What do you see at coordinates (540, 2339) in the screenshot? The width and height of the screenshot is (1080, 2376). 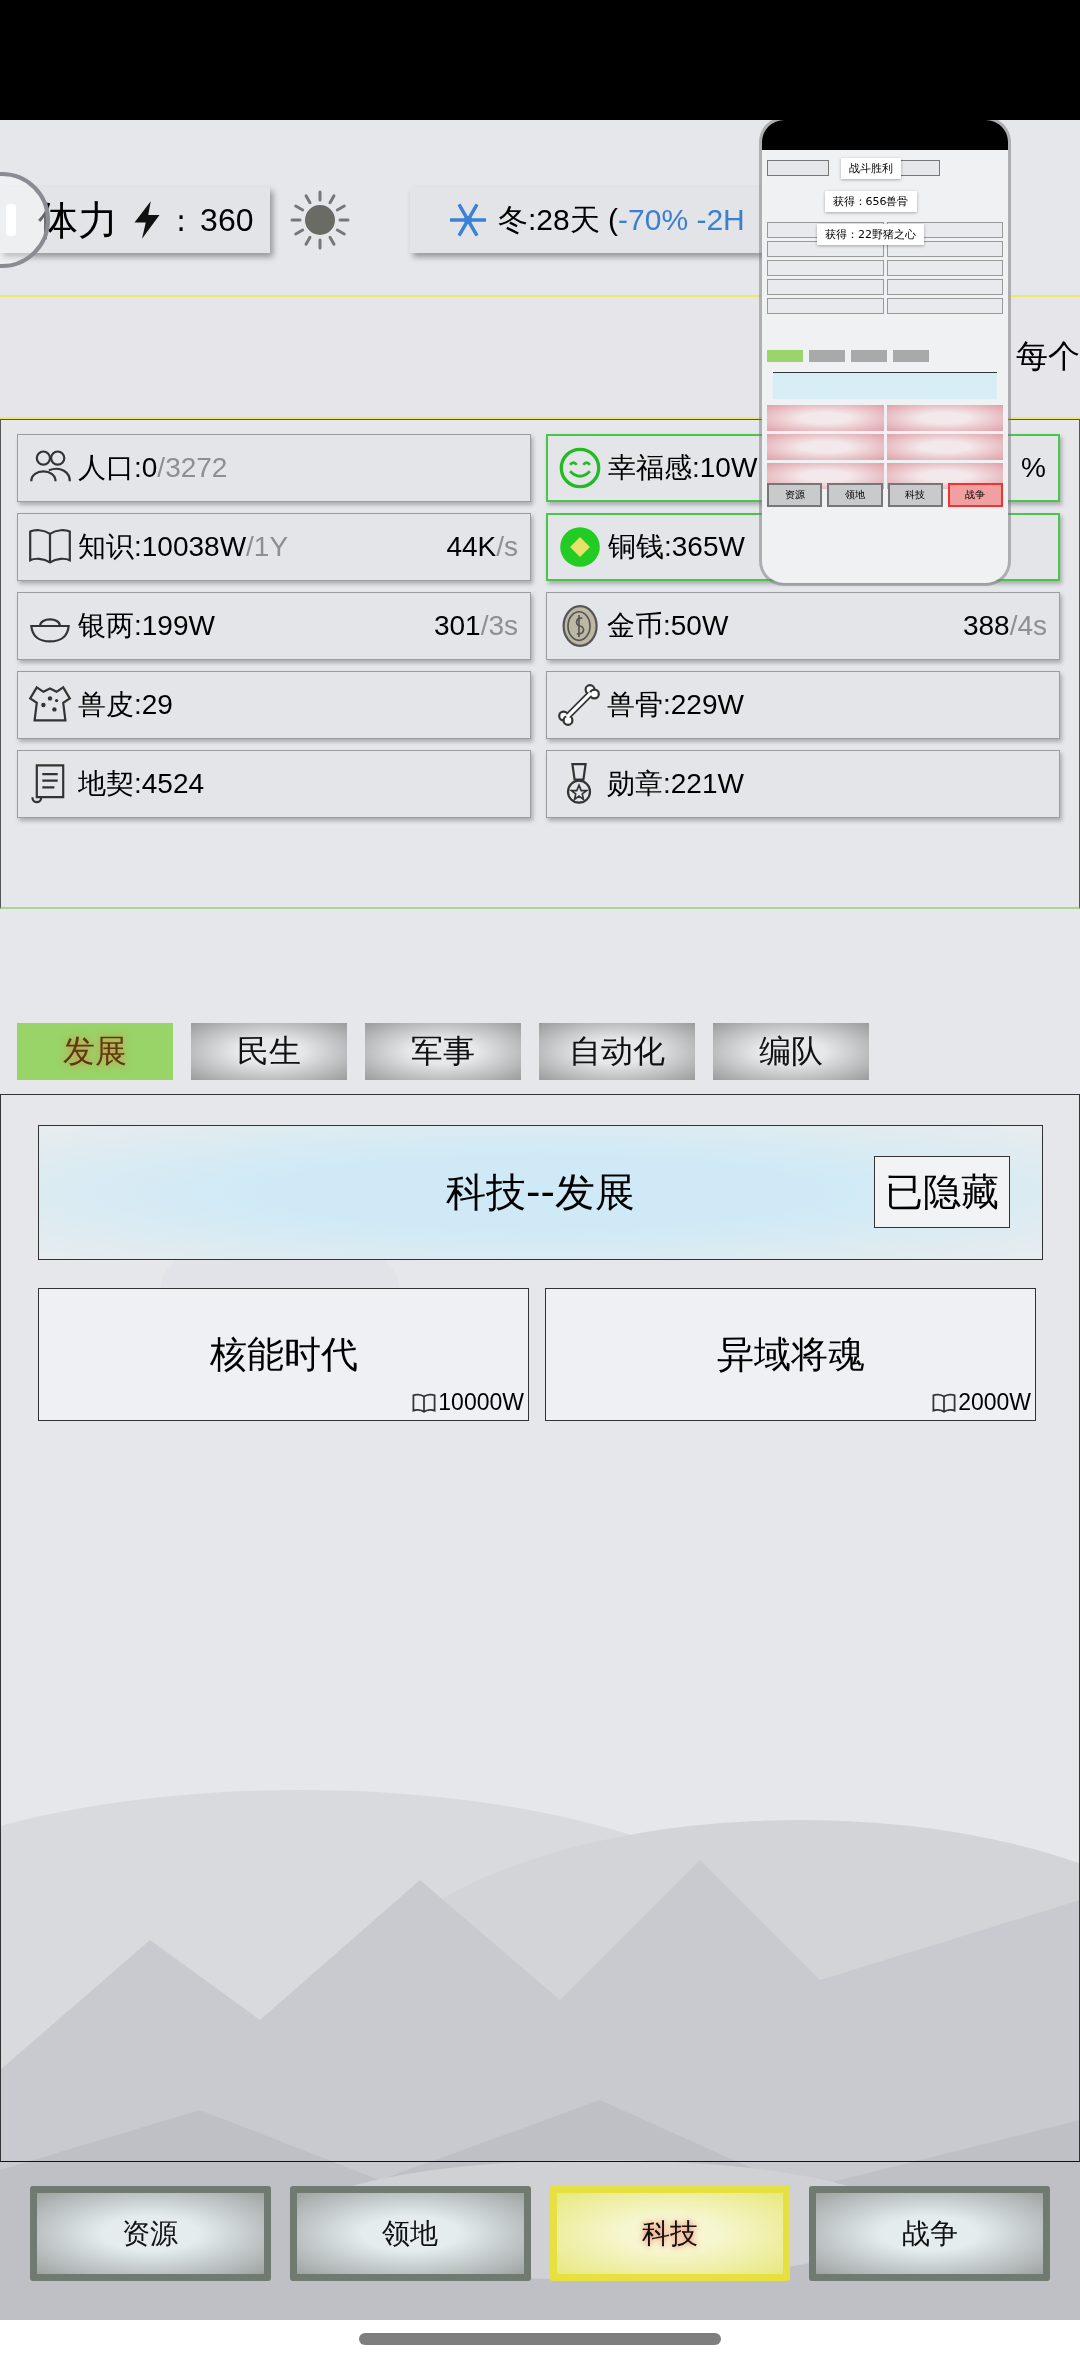 I see `home-indicator` at bounding box center [540, 2339].